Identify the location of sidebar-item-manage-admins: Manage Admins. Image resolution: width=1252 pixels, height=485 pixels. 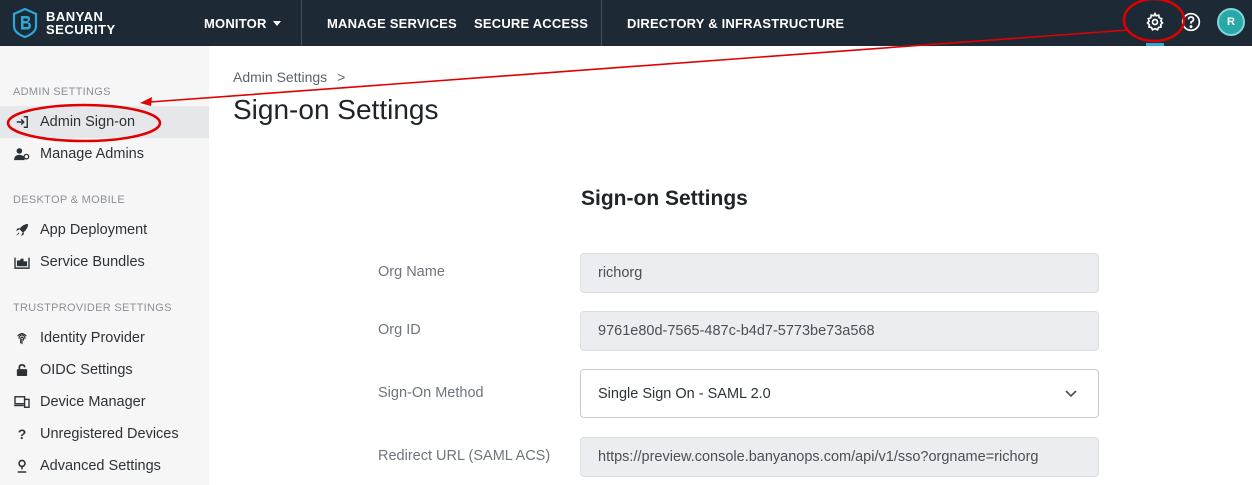
(104, 154).